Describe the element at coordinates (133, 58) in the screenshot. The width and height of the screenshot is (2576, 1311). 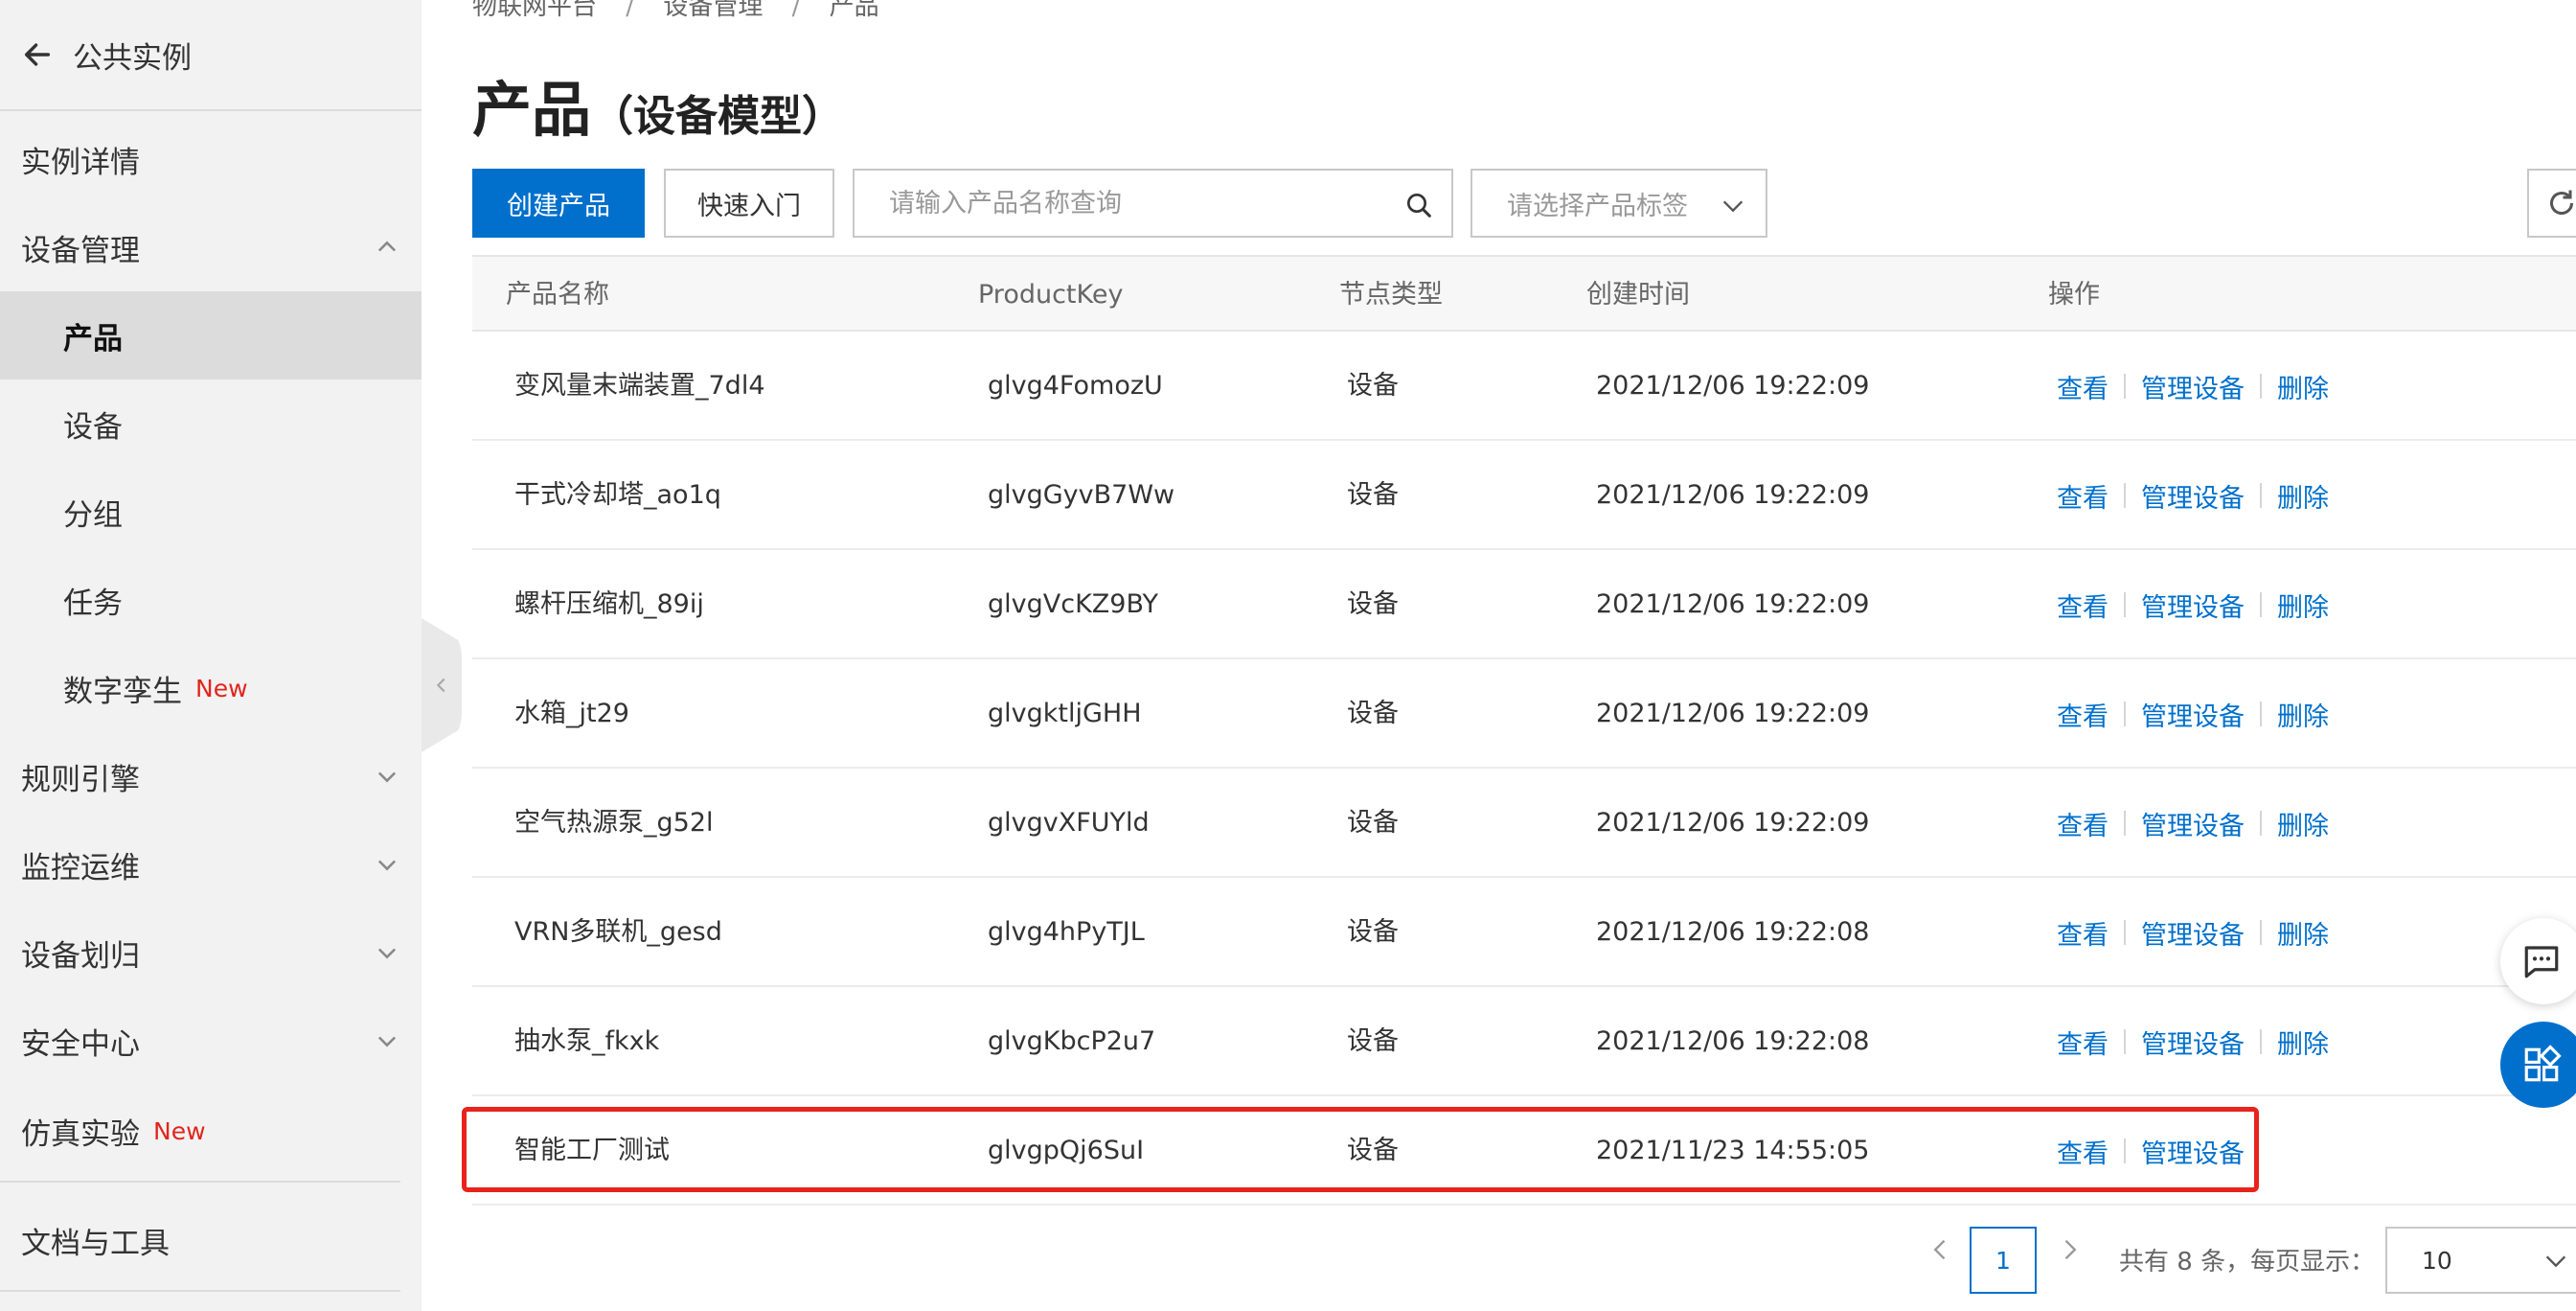
I see `back-label: 公共实例` at that location.